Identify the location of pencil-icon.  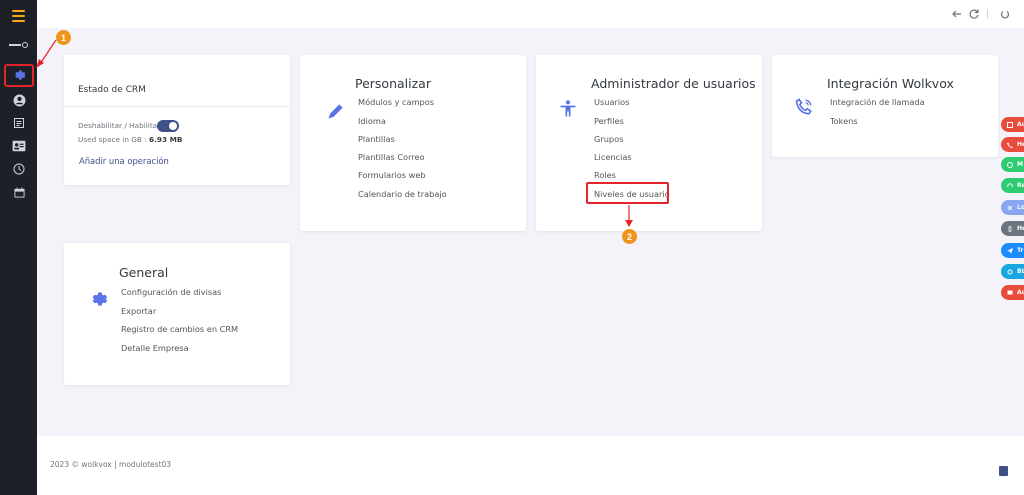
(335, 111).